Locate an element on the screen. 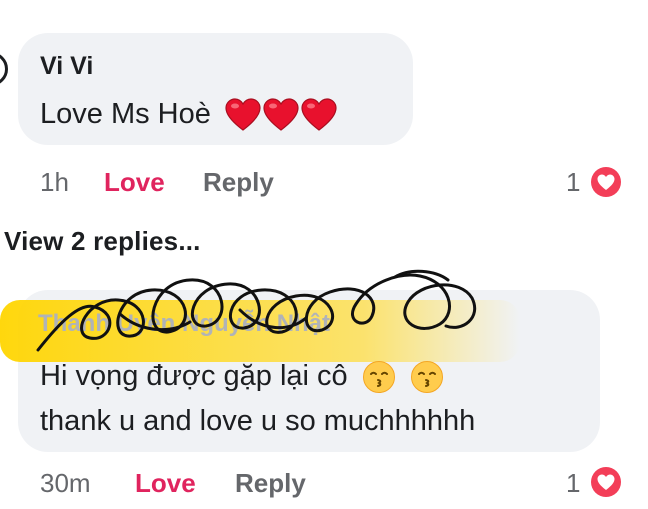 Image resolution: width=648 pixels, height=509 pixels. hearts-group is located at coordinates (281, 115).